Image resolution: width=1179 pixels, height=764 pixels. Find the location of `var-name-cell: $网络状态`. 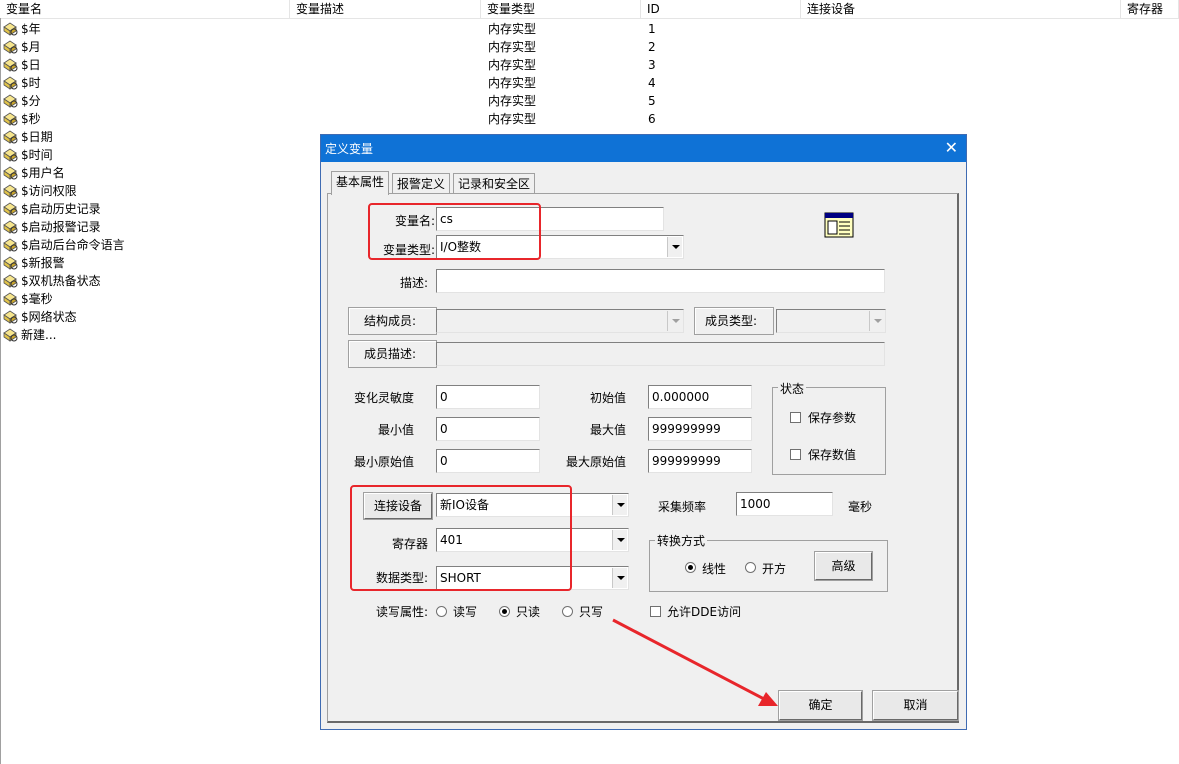

var-name-cell: $网络状态 is located at coordinates (49, 317).